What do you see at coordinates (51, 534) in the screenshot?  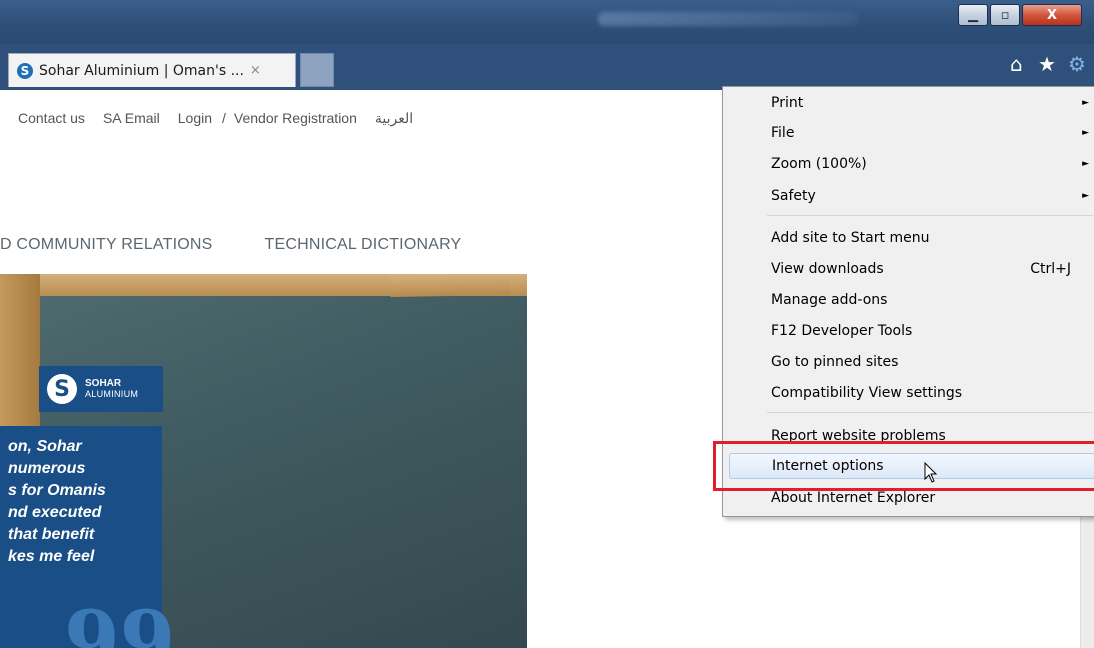 I see `quote-line: that benefit` at bounding box center [51, 534].